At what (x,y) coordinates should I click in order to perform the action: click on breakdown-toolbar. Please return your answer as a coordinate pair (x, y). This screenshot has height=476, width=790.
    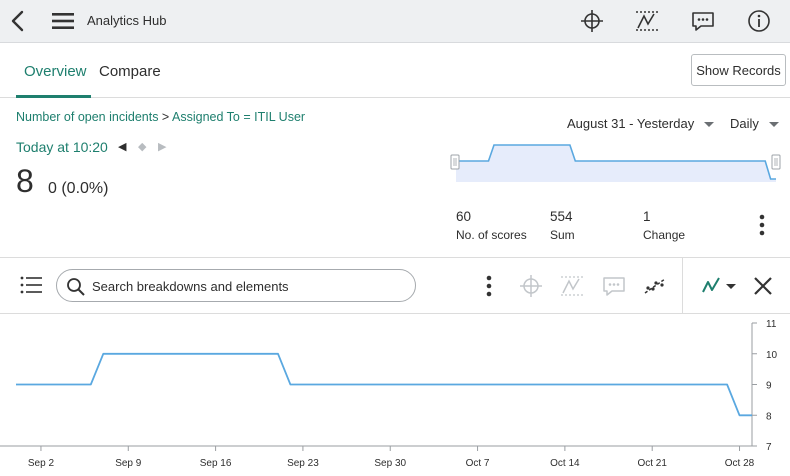
    Looking at the image, I should click on (395, 285).